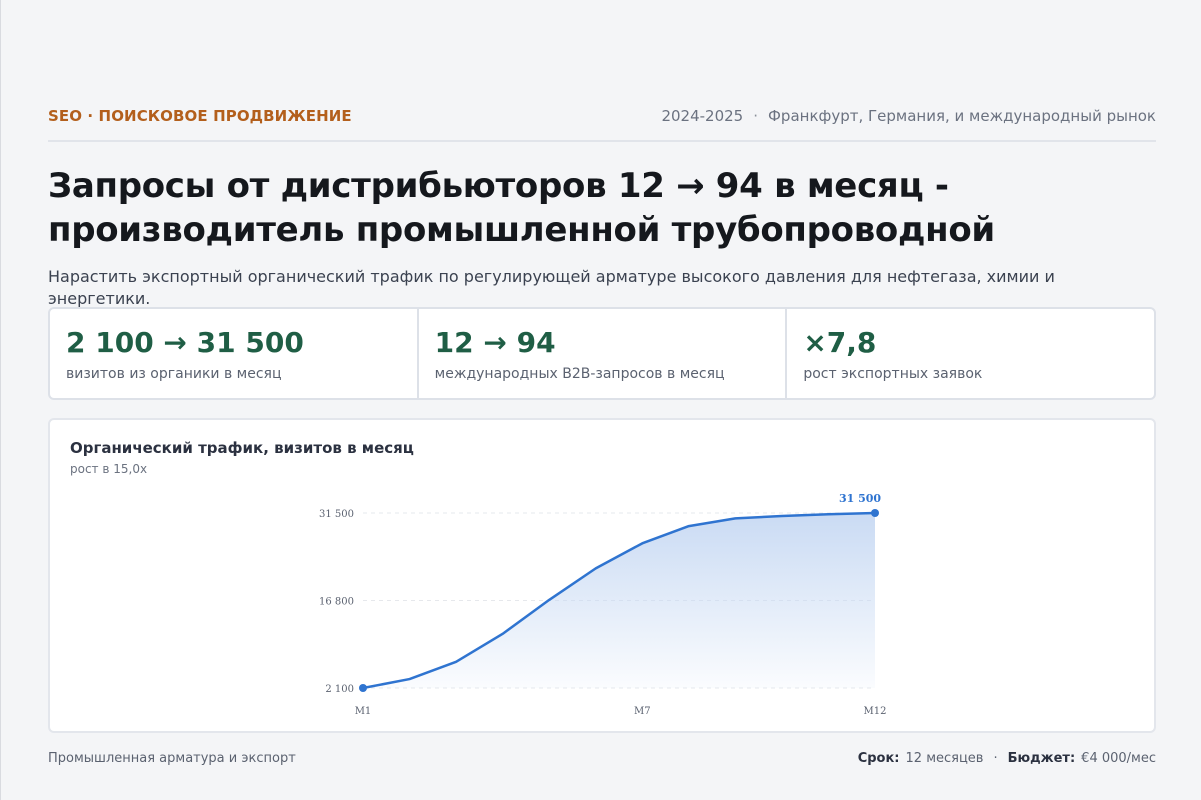 The image size is (1201, 800). What do you see at coordinates (840, 342) in the screenshot?
I see `kpi-value: ×7,8` at bounding box center [840, 342].